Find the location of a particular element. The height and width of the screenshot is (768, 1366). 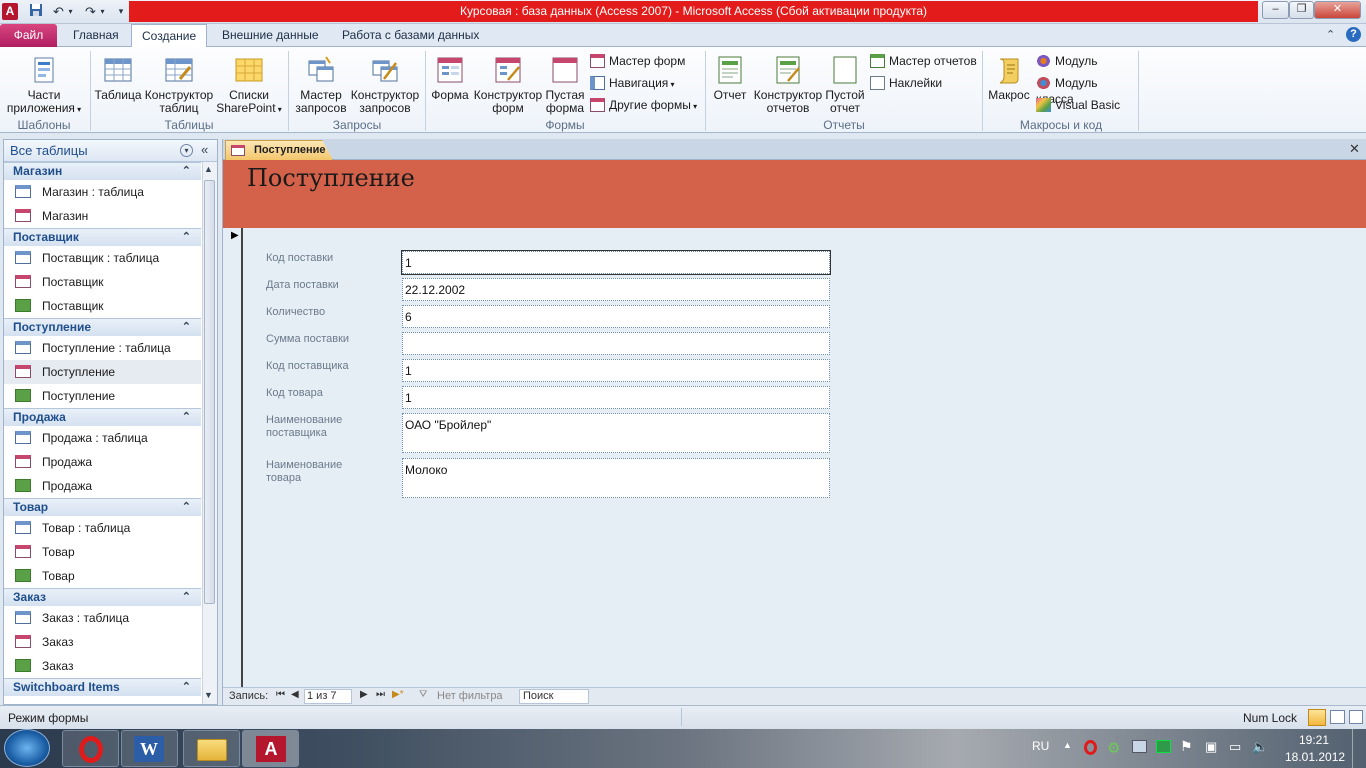

app-parts-button: Части приложения ▾ is located at coordinates (44, 85).